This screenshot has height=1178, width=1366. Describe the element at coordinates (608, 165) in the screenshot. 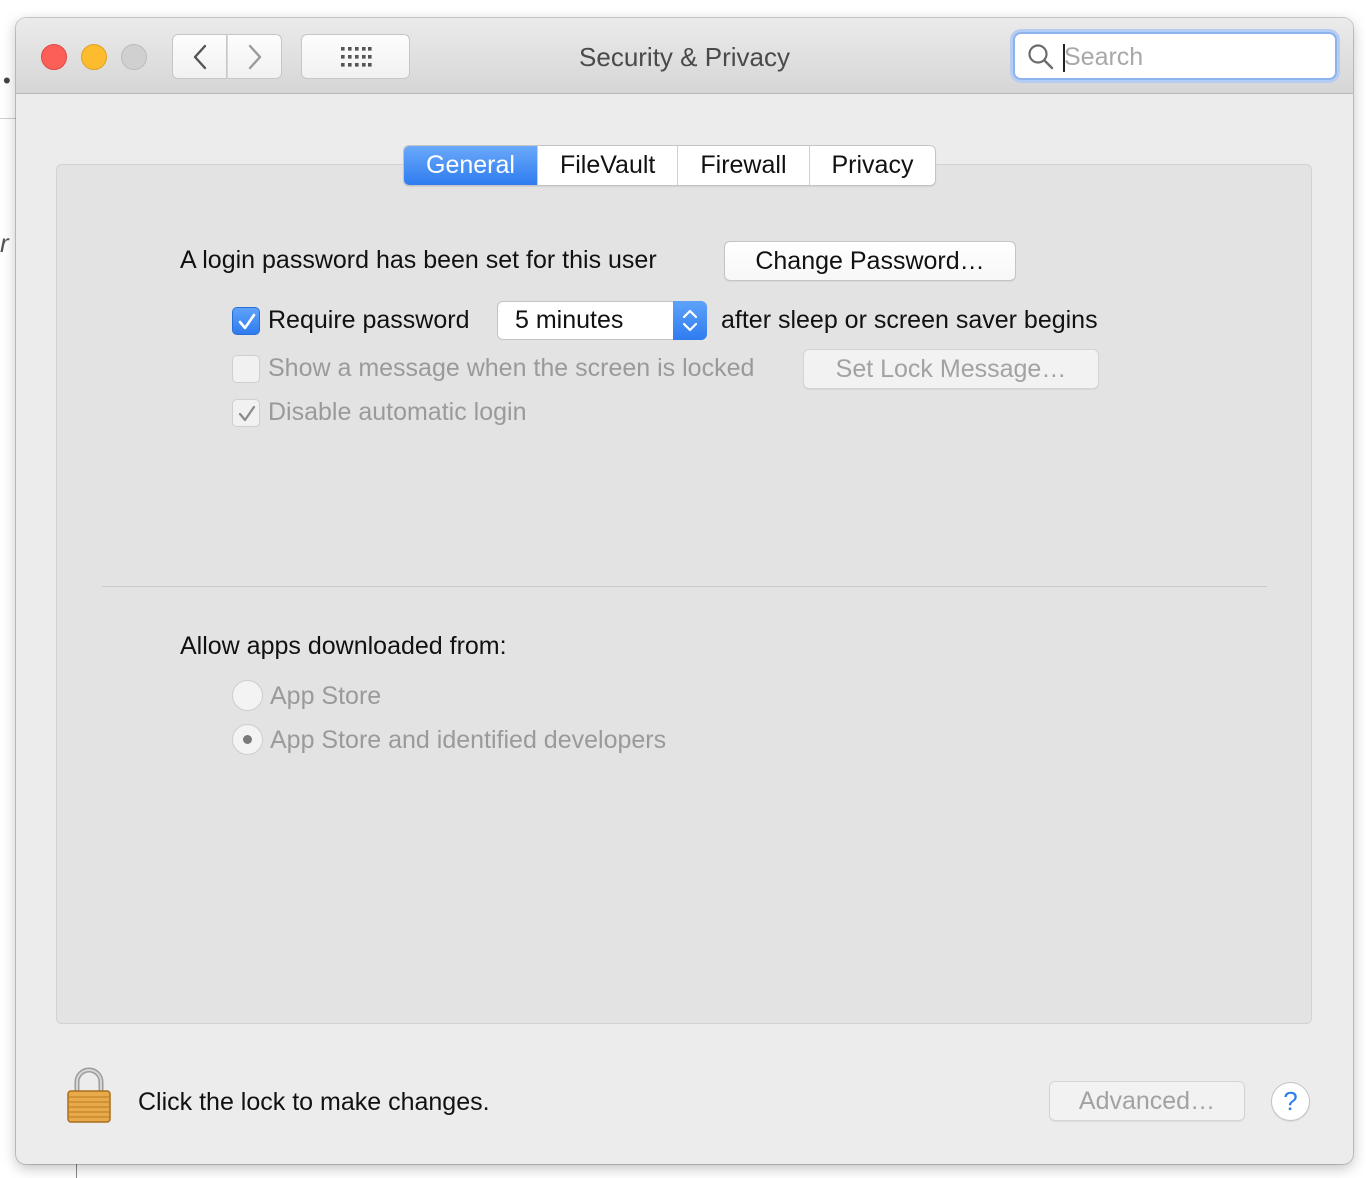

I see `tab-filevault: FileVault` at that location.